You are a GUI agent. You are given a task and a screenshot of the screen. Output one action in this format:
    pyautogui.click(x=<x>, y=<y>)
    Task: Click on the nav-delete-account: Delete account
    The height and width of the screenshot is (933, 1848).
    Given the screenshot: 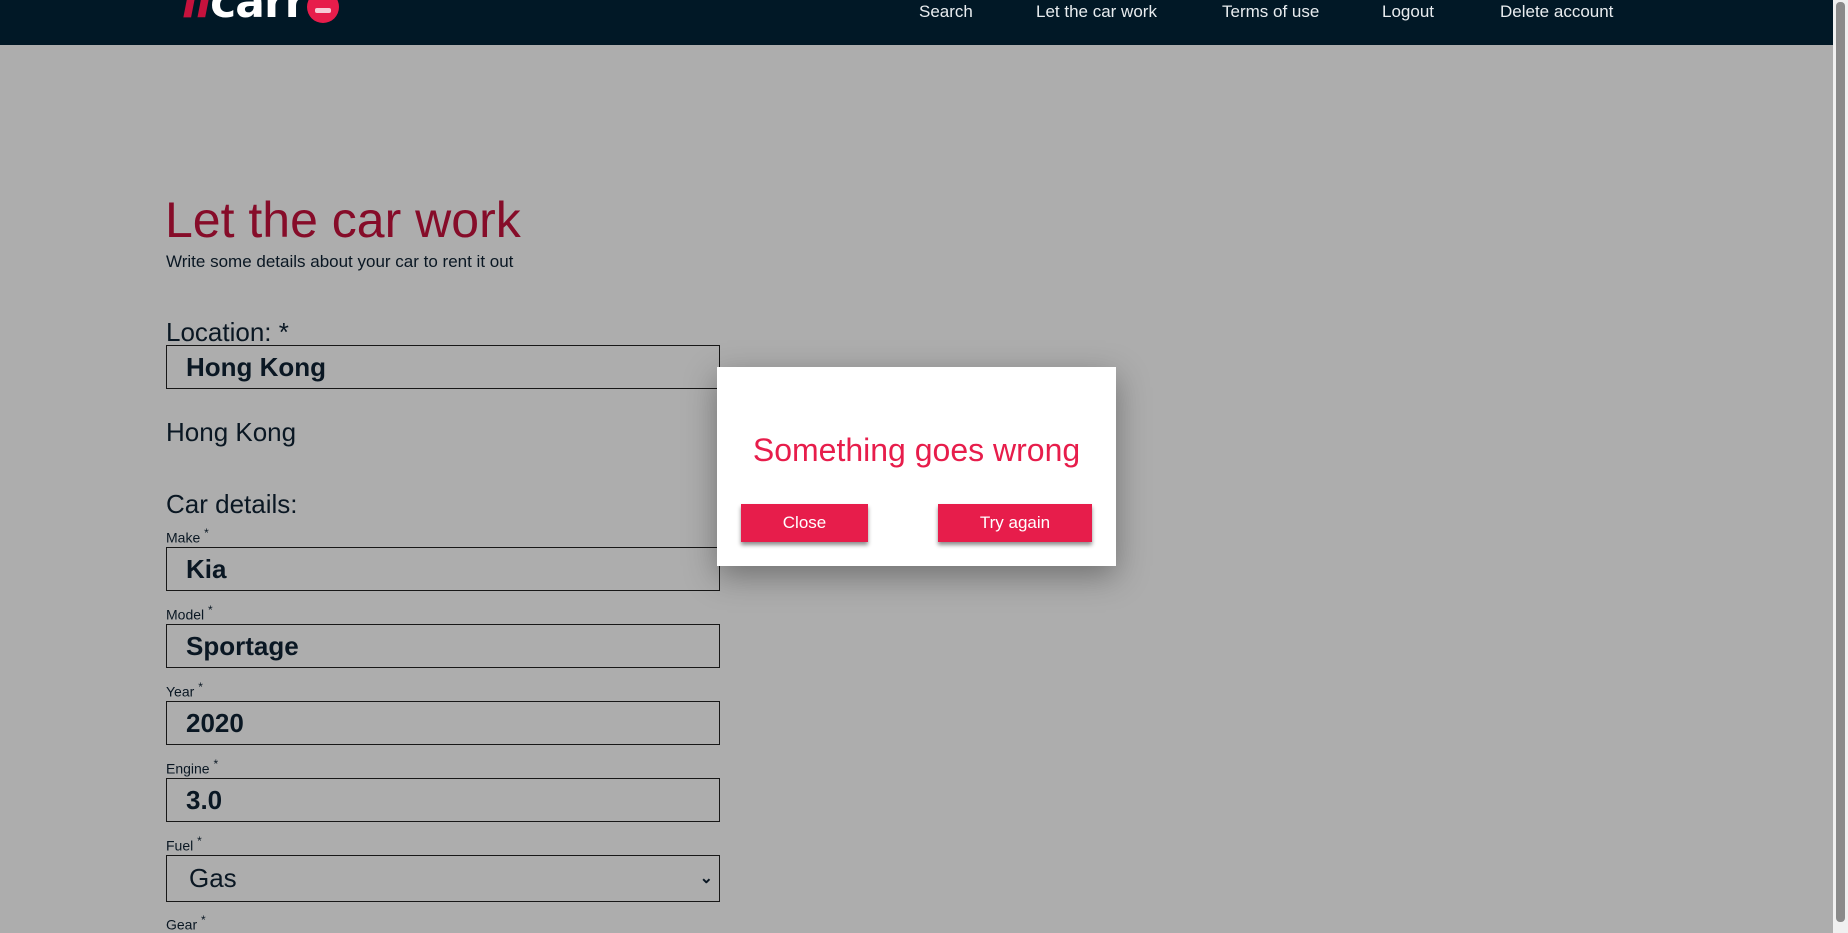 What is the action you would take?
    pyautogui.click(x=1556, y=12)
    